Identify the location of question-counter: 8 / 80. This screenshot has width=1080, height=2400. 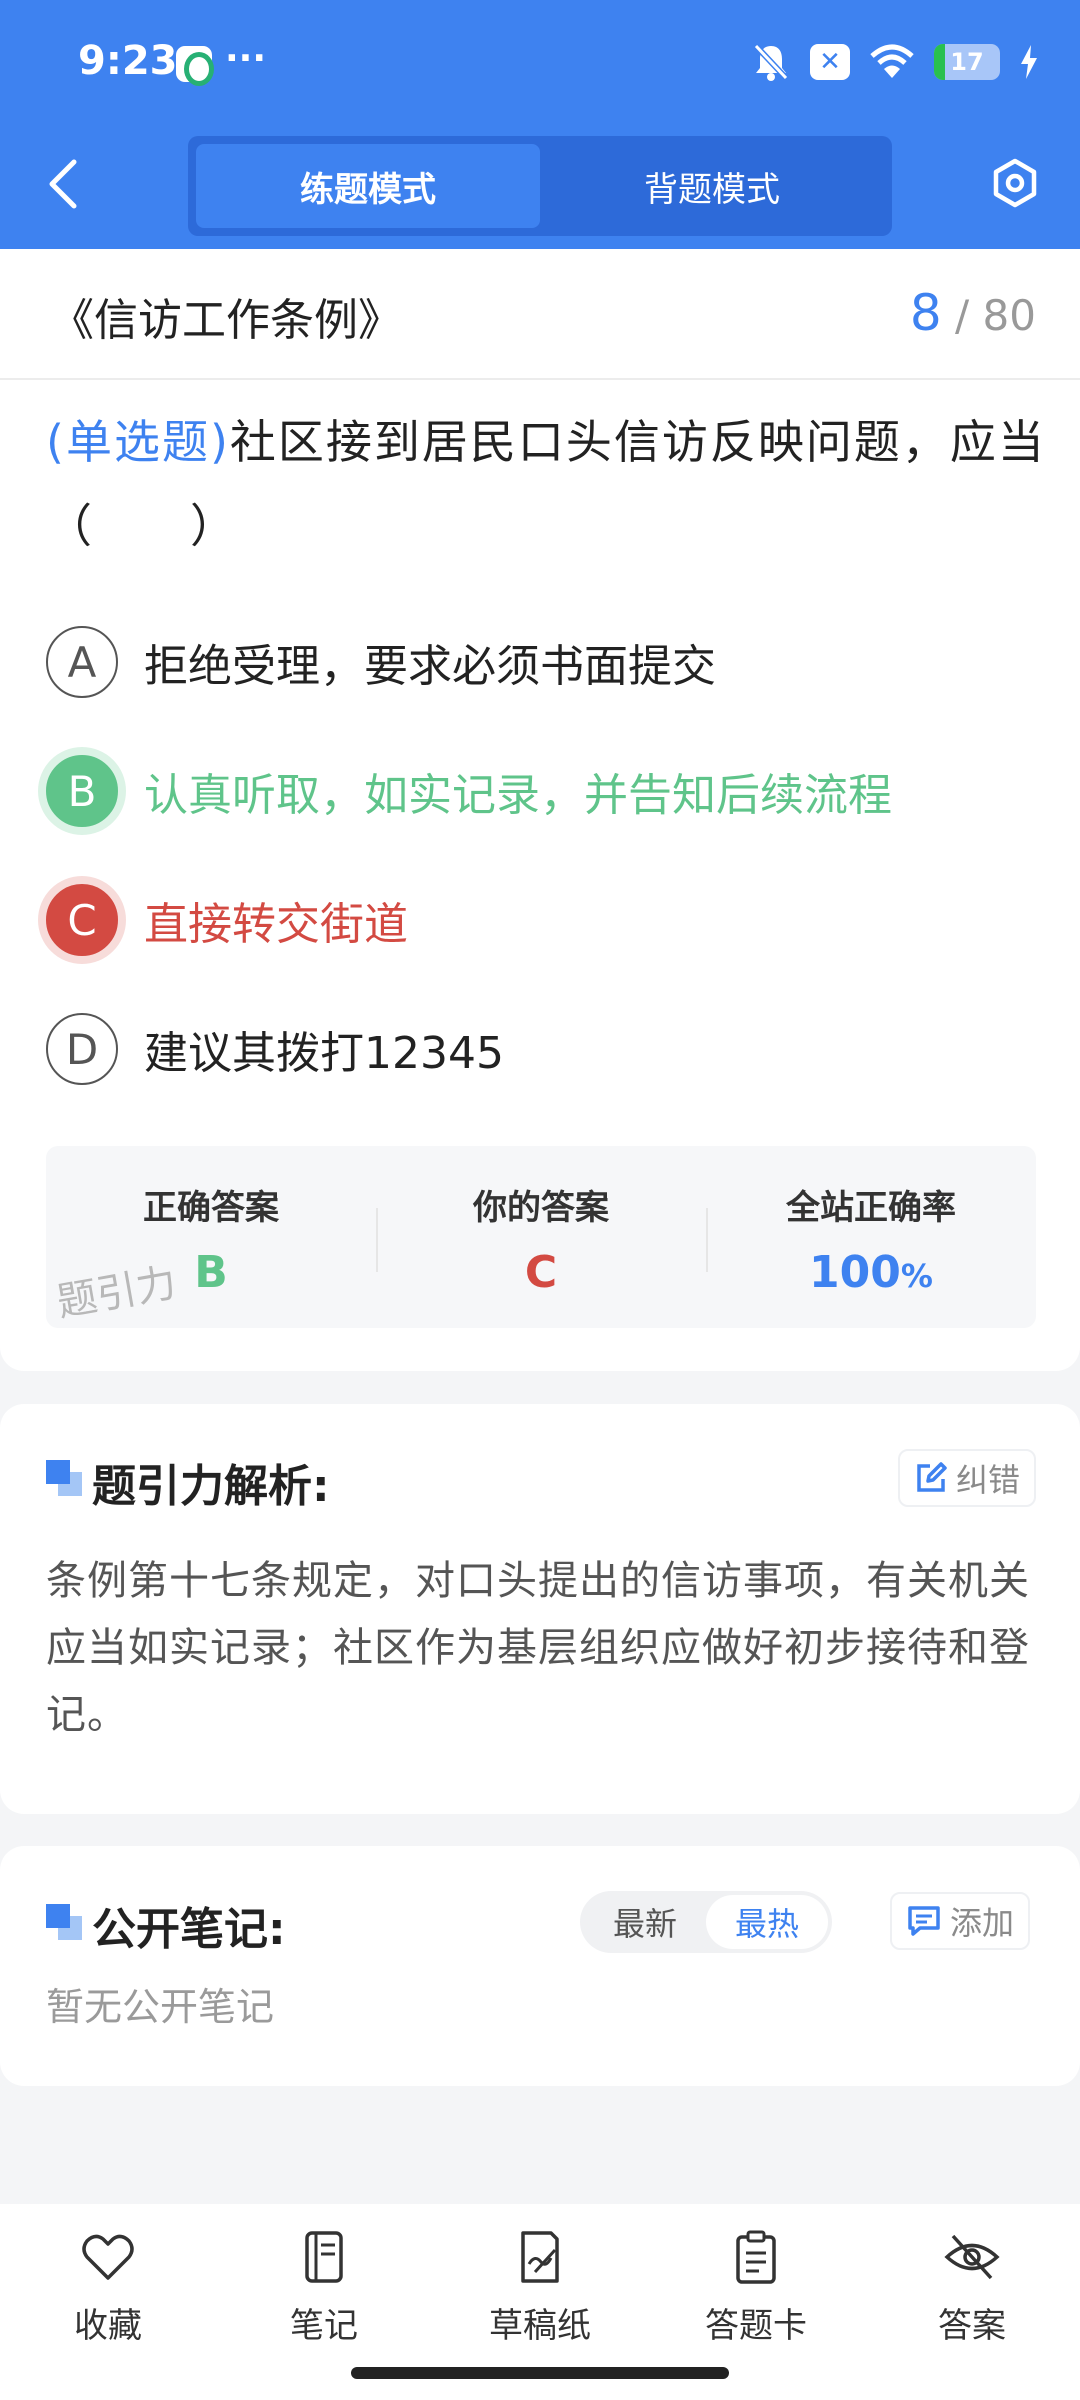
(973, 313).